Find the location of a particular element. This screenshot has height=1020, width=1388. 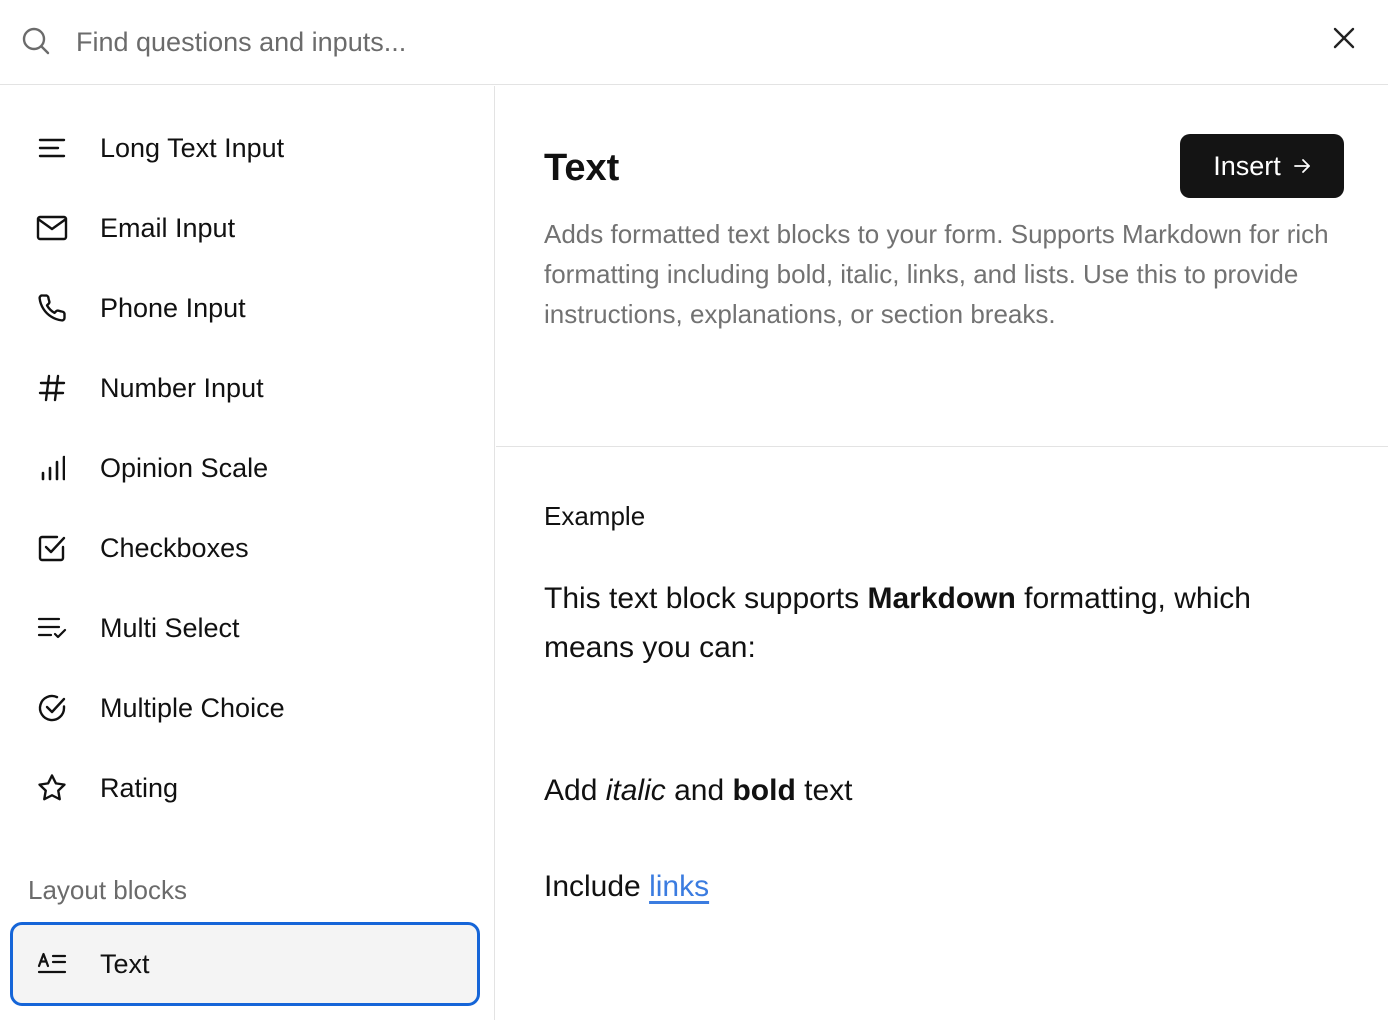

checkbox-icon is located at coordinates (52, 548).